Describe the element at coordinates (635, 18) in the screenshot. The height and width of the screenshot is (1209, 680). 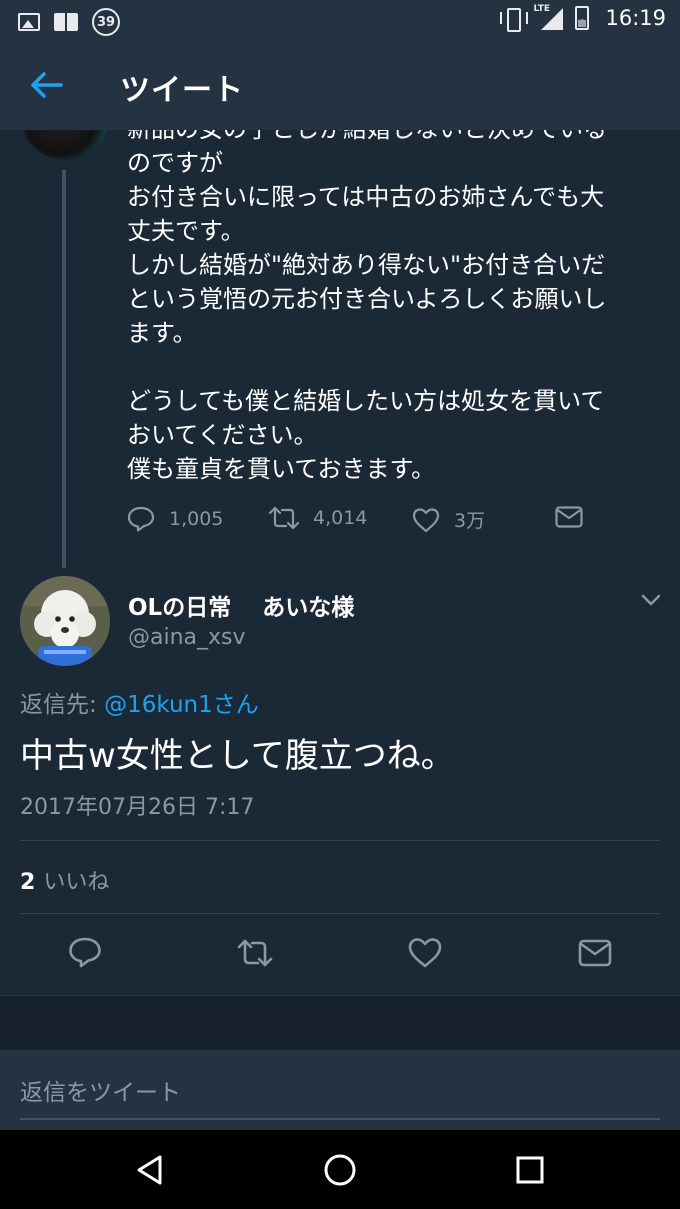
I see `clock: 16:19` at that location.